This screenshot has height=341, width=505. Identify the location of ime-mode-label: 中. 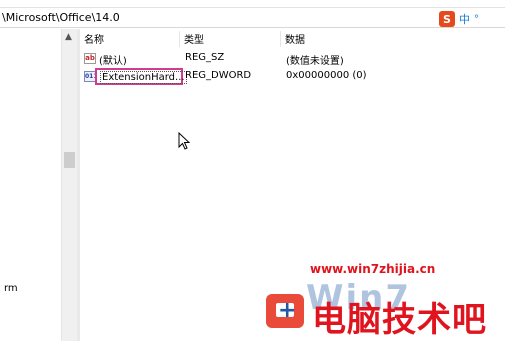
(464, 19).